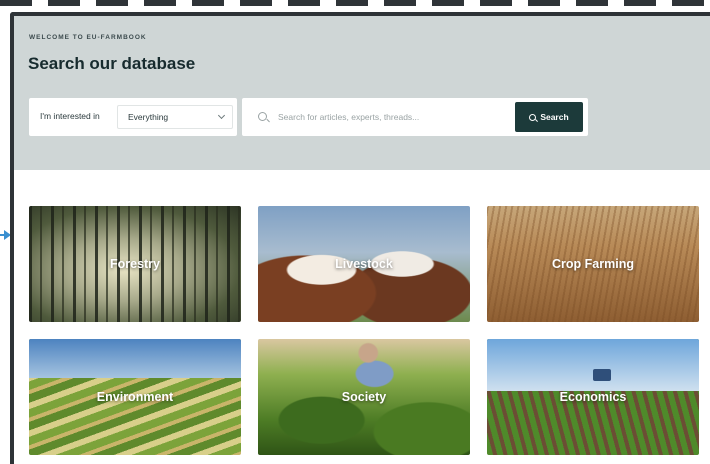 The image size is (710, 464). I want to click on category-card-crop-farming: Crop Farming, so click(593, 264).